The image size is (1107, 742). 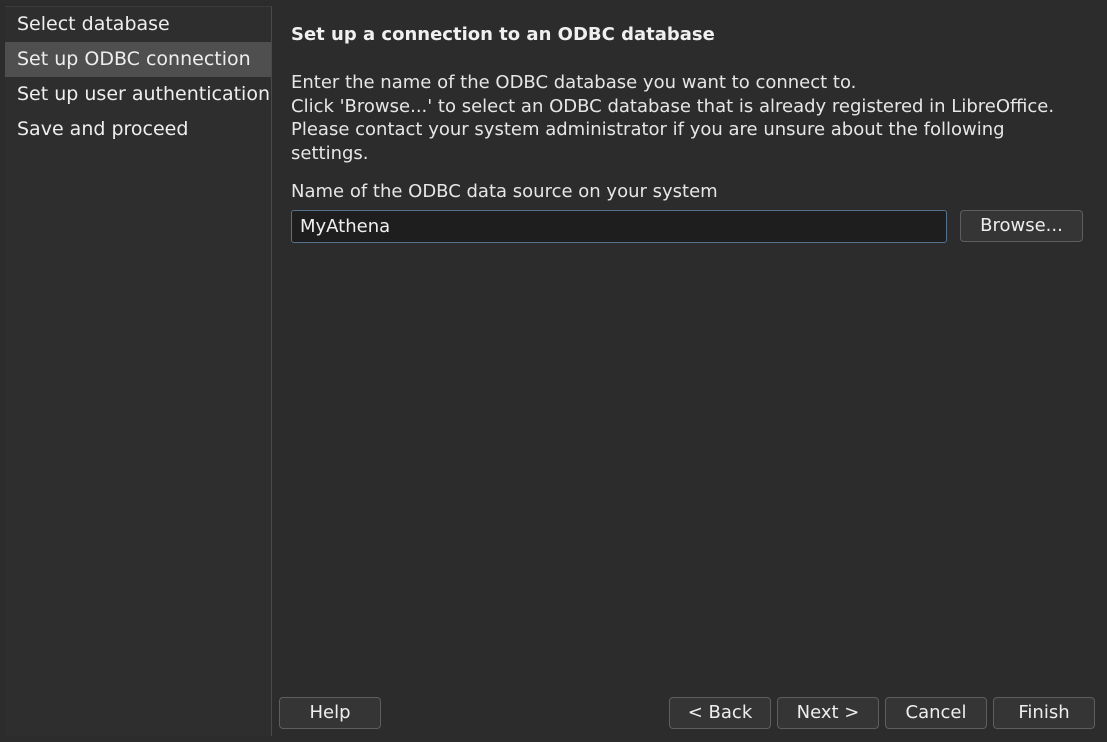 What do you see at coordinates (330, 713) in the screenshot?
I see `help-button: Help` at bounding box center [330, 713].